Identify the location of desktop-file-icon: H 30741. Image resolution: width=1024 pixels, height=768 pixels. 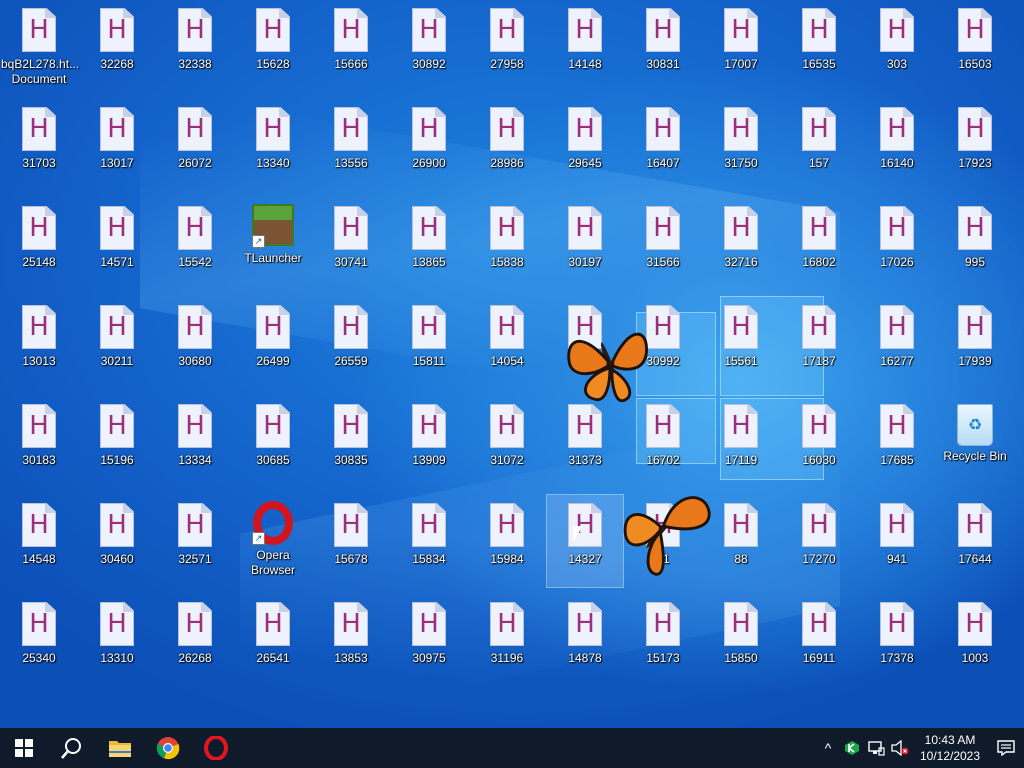
(351, 244).